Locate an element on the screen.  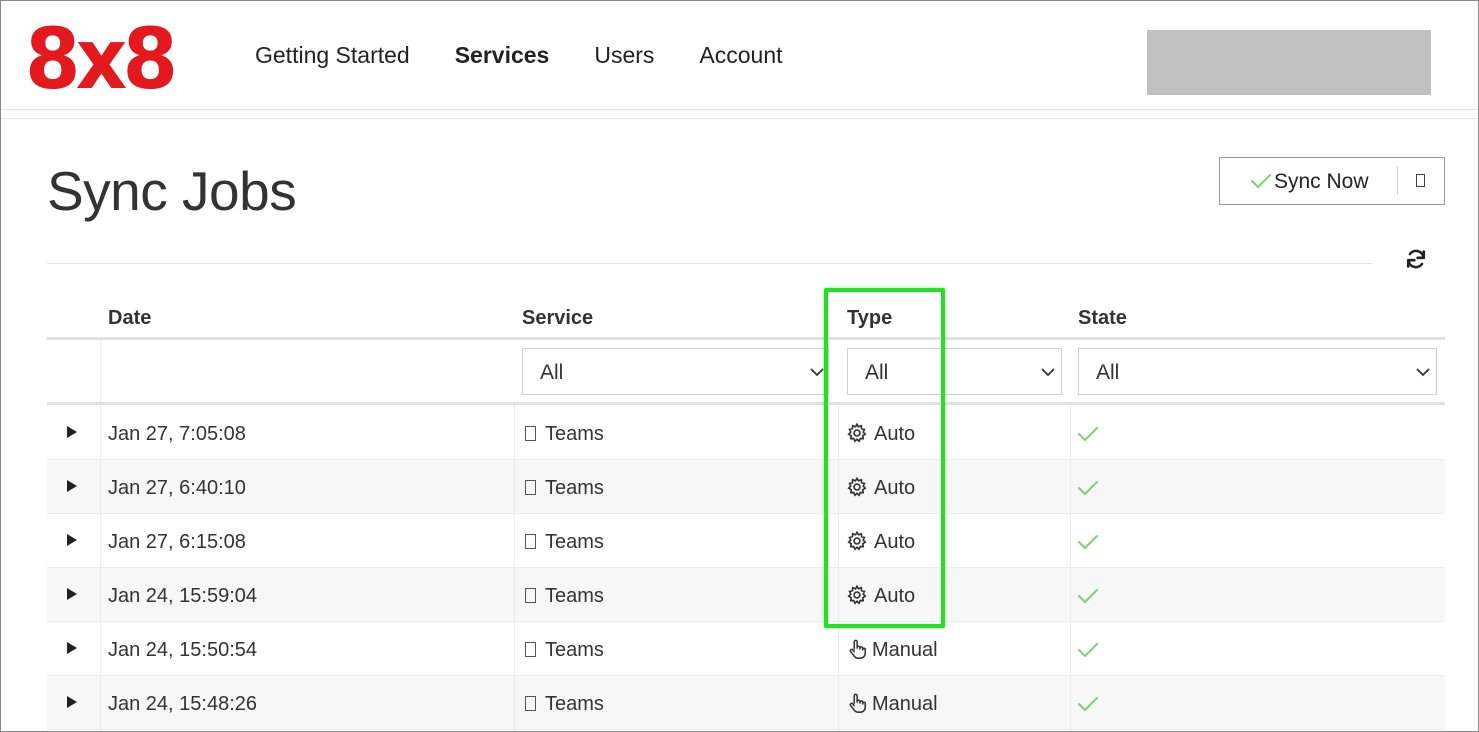
logo-text: 8x8 is located at coordinates (101, 59).